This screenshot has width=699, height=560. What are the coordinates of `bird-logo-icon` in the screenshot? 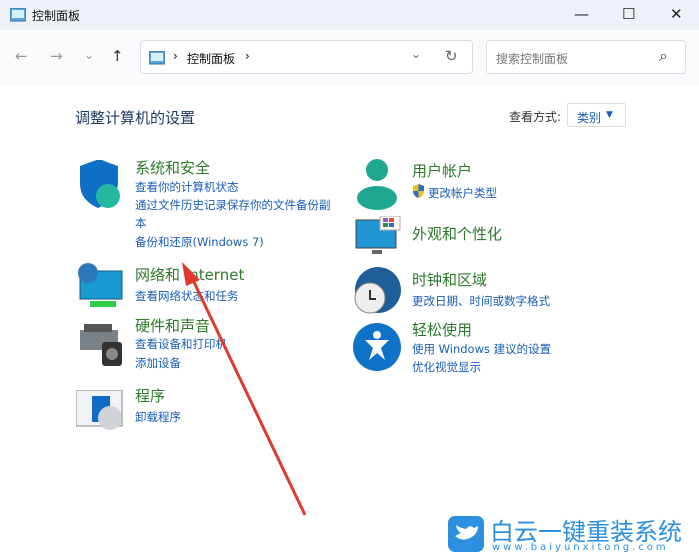 It's located at (466, 534).